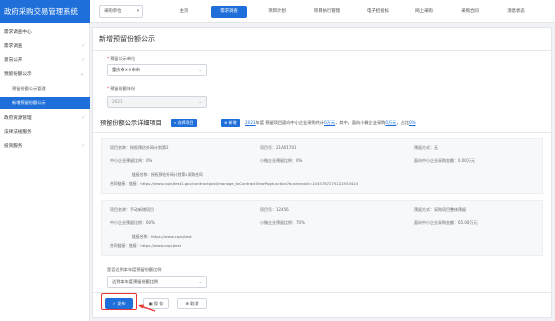 The width and height of the screenshot is (555, 321). Describe the element at coordinates (184, 12) in the screenshot. I see `nav-home: 主页` at that location.